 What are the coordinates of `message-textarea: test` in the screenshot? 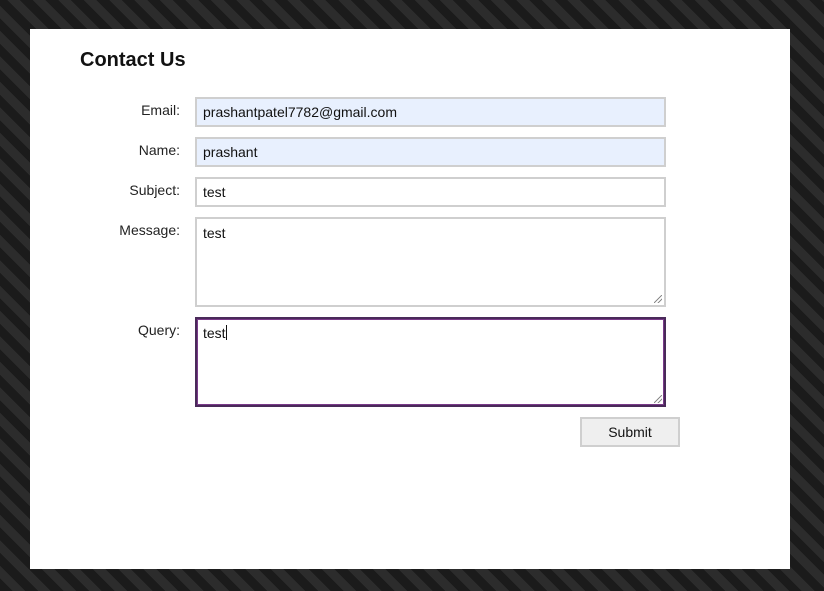 It's located at (430, 262).